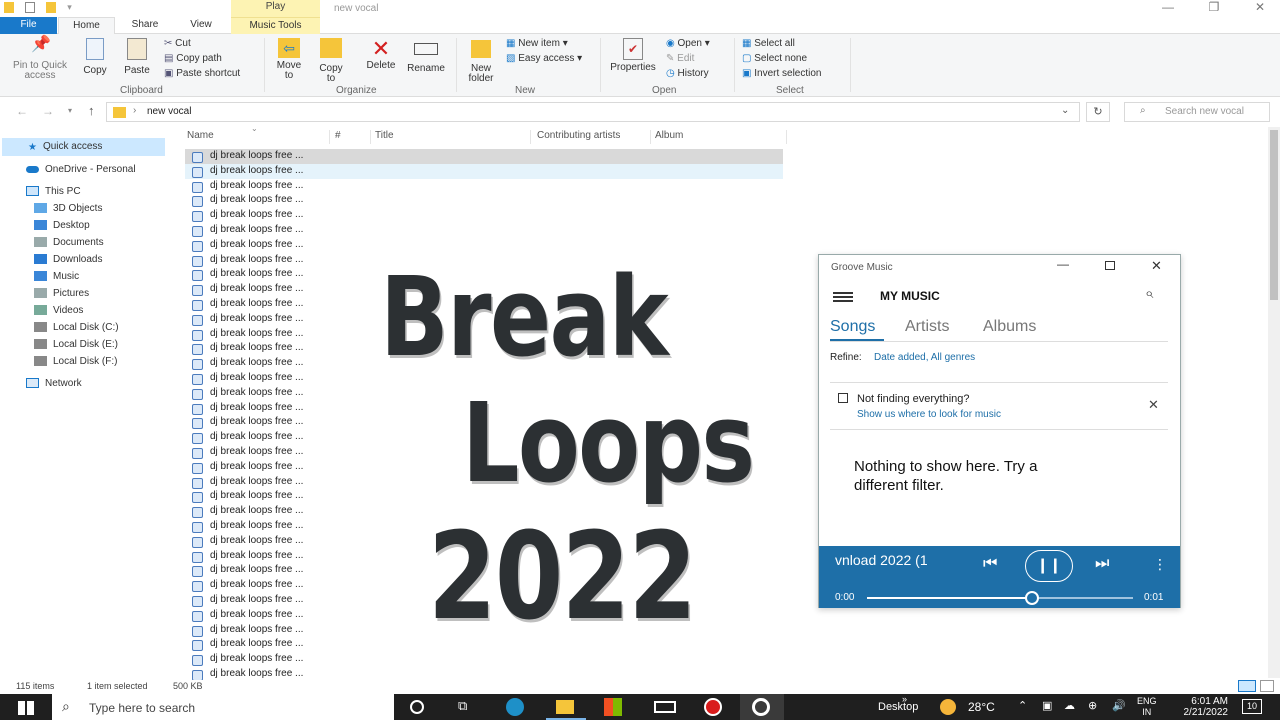 The height and width of the screenshot is (720, 1280). What do you see at coordinates (56, 277) in the screenshot?
I see `nav-item-music: Music` at bounding box center [56, 277].